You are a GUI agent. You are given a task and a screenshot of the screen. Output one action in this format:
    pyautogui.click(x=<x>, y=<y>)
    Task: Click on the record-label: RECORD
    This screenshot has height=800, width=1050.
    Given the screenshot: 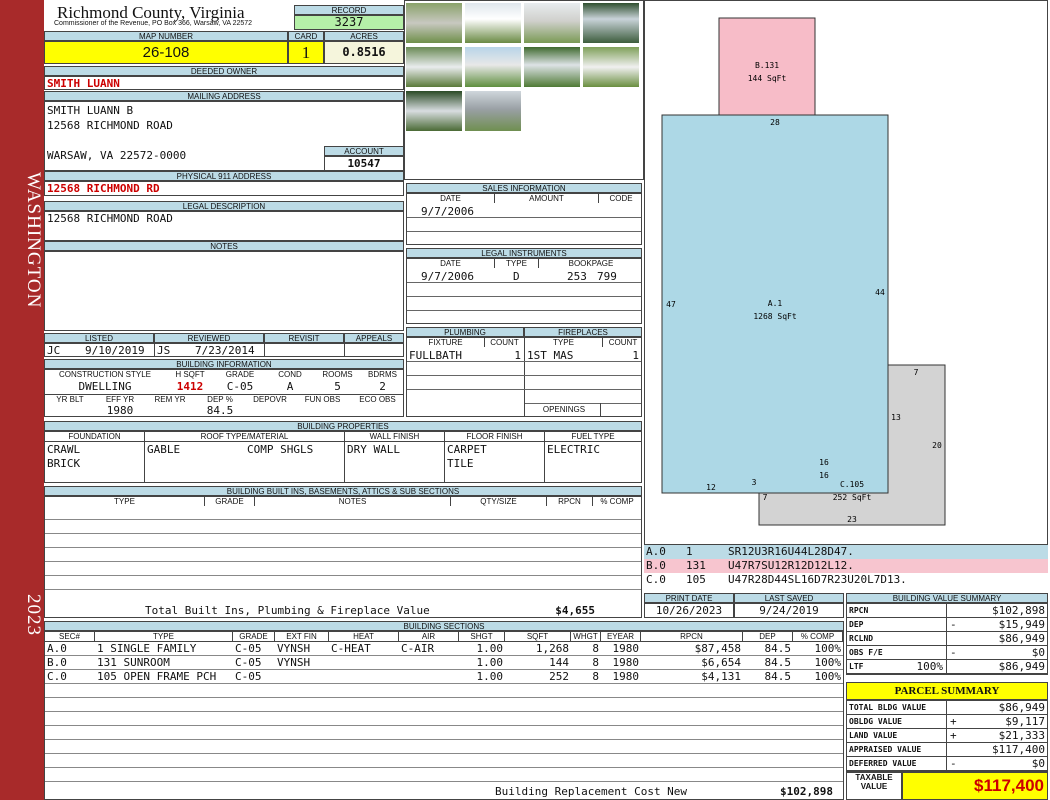 What is the action you would take?
    pyautogui.click(x=349, y=10)
    